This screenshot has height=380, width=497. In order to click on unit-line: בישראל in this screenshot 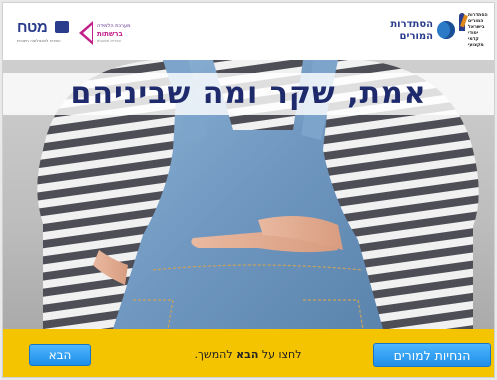, I will do `click(476, 27)`.